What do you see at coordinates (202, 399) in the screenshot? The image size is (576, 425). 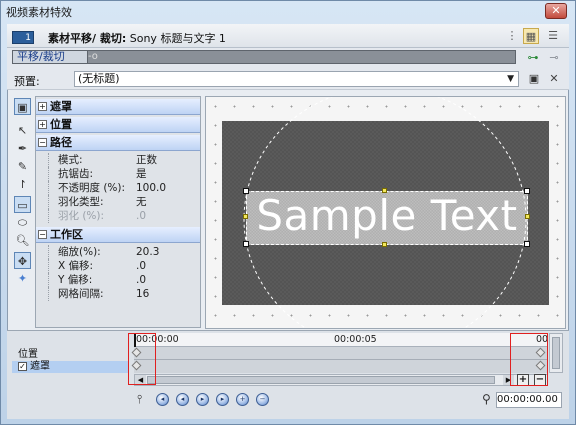 I see `next-keyframe-icon: ▸` at bounding box center [202, 399].